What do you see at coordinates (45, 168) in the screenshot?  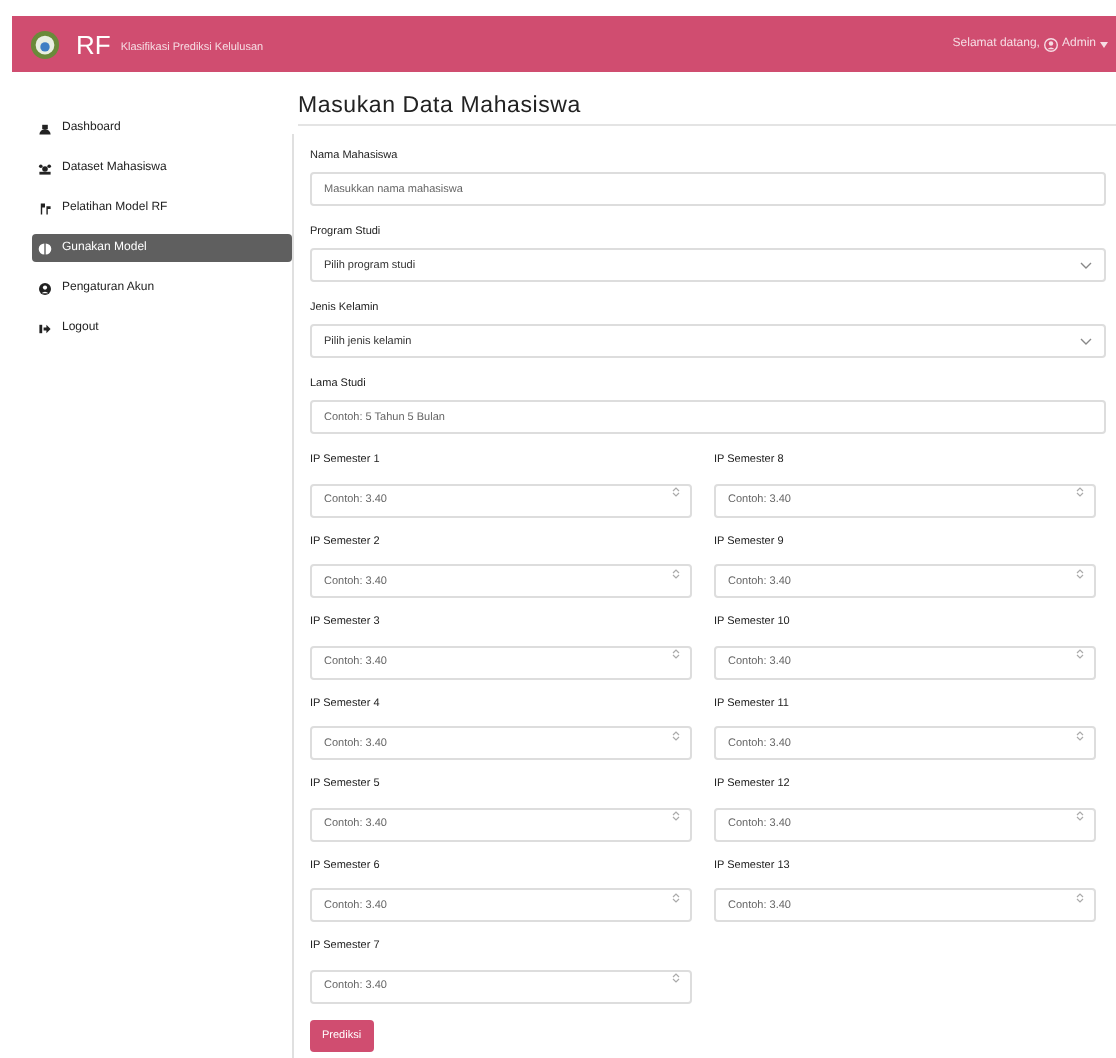 I see `users-icon` at bounding box center [45, 168].